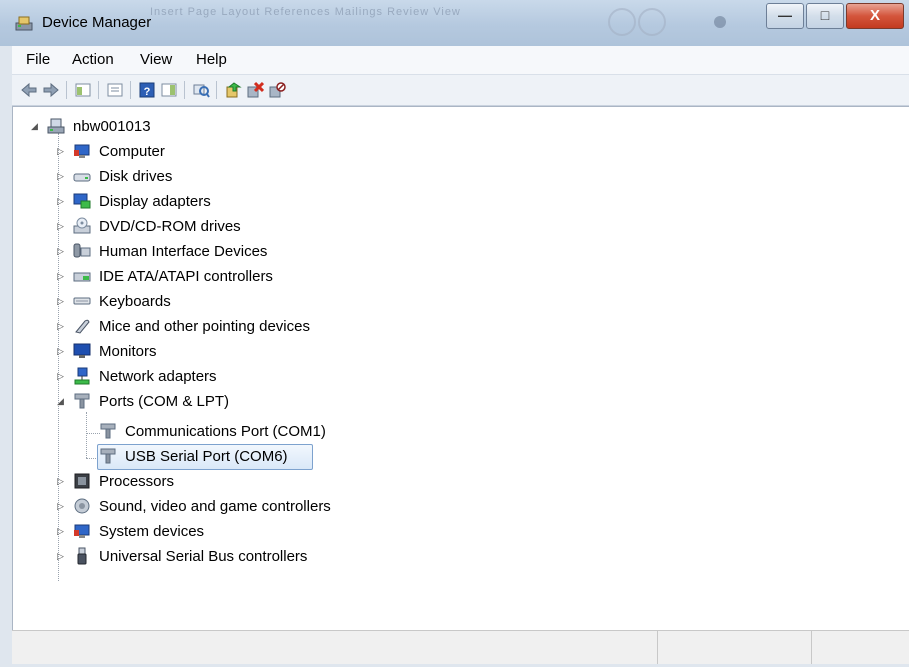 This screenshot has height=667, width=909. Describe the element at coordinates (82, 326) in the screenshot. I see `mouse-icon` at that location.